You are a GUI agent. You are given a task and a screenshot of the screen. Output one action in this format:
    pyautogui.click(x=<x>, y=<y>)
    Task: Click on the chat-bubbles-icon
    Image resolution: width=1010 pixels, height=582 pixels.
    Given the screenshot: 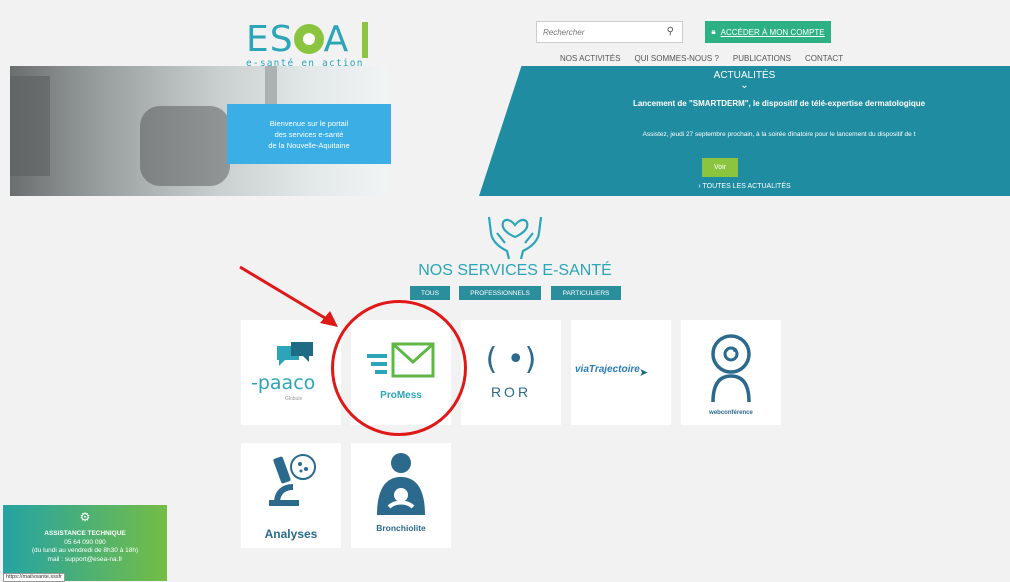 What is the action you would take?
    pyautogui.click(x=295, y=354)
    